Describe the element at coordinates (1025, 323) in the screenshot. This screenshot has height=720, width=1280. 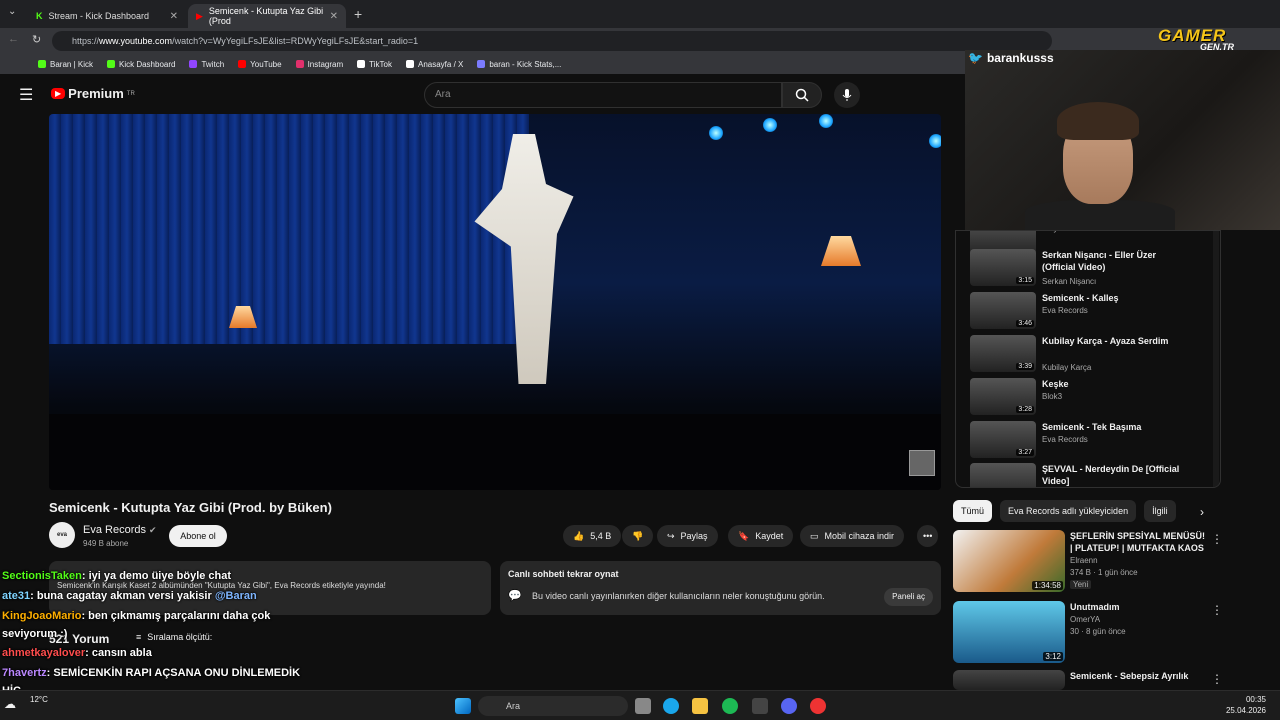
I see `video-duration: 3:46` at that location.